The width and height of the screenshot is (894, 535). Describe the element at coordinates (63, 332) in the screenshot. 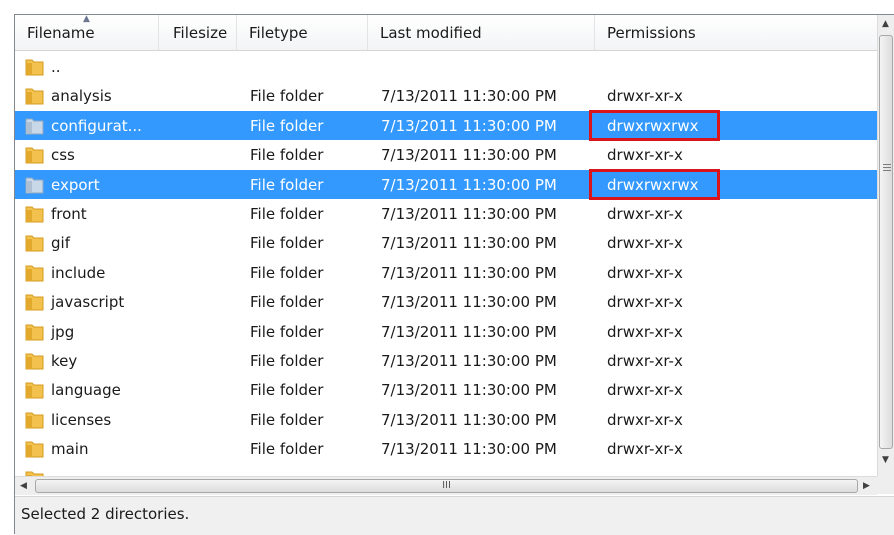

I see `file-name: jpg` at that location.